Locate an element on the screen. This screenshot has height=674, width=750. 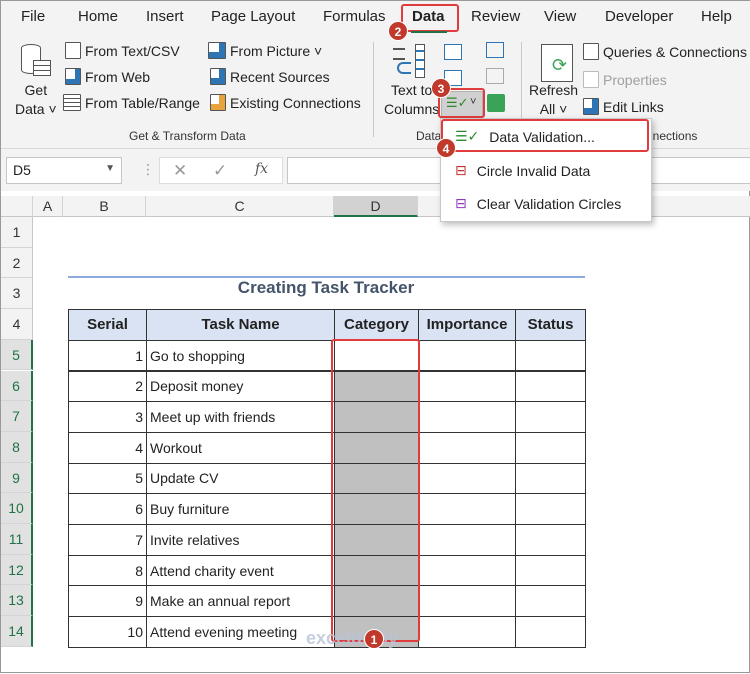
existing-connections-button: Existing Connections is located at coordinates (285, 102).